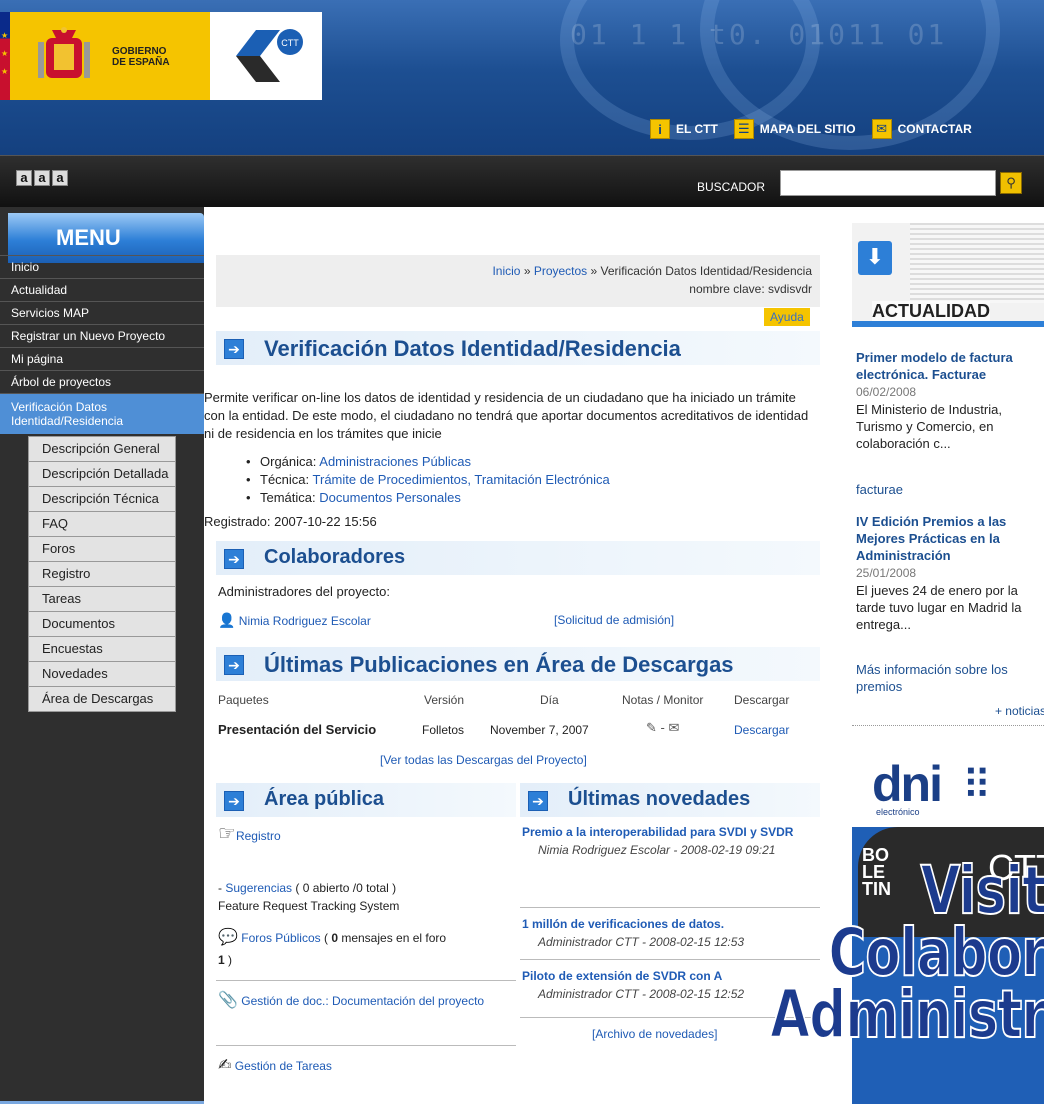  What do you see at coordinates (102, 474) in the screenshot?
I see `subitem-descripcion-detallada: Descripción Detallada` at bounding box center [102, 474].